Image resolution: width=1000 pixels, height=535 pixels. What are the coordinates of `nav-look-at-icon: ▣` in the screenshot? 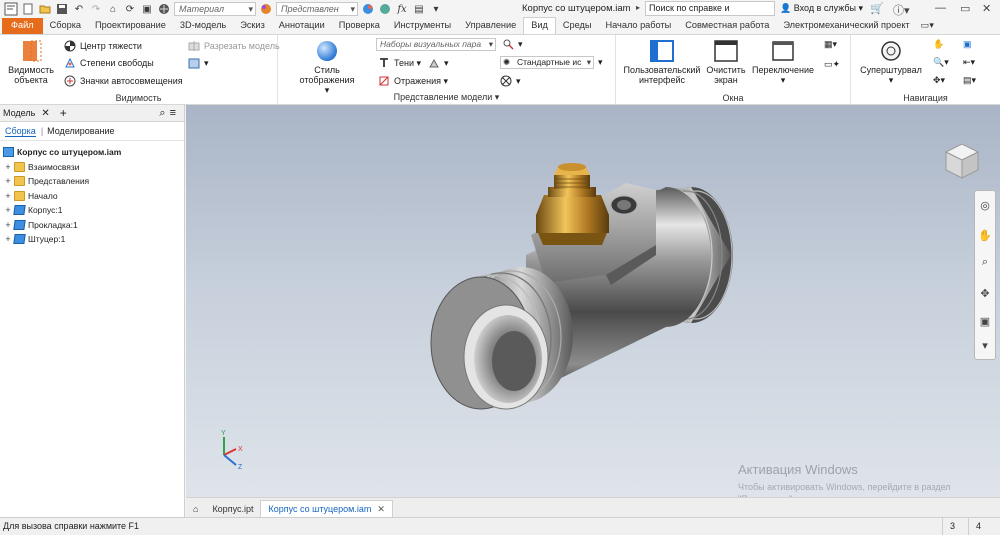 It's located at (985, 322).